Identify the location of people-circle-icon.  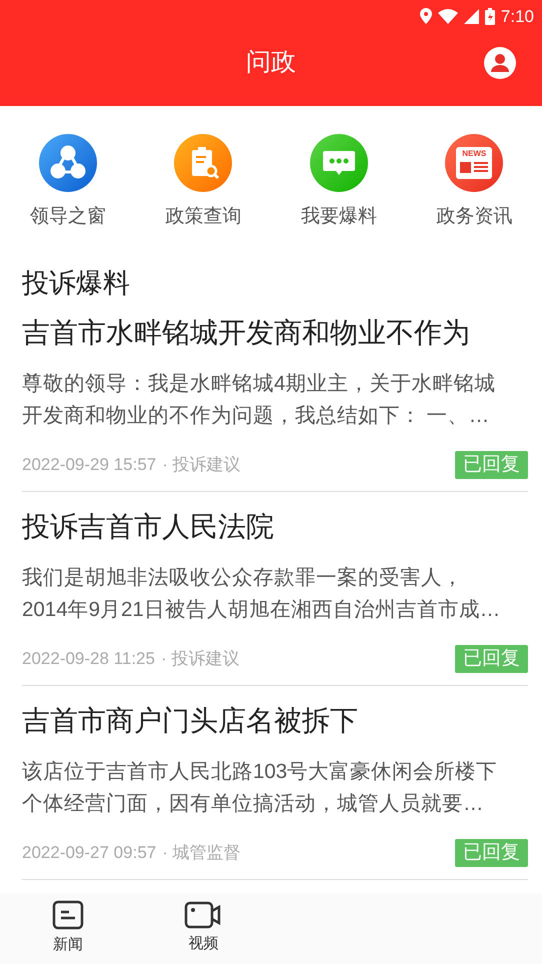
(67, 163).